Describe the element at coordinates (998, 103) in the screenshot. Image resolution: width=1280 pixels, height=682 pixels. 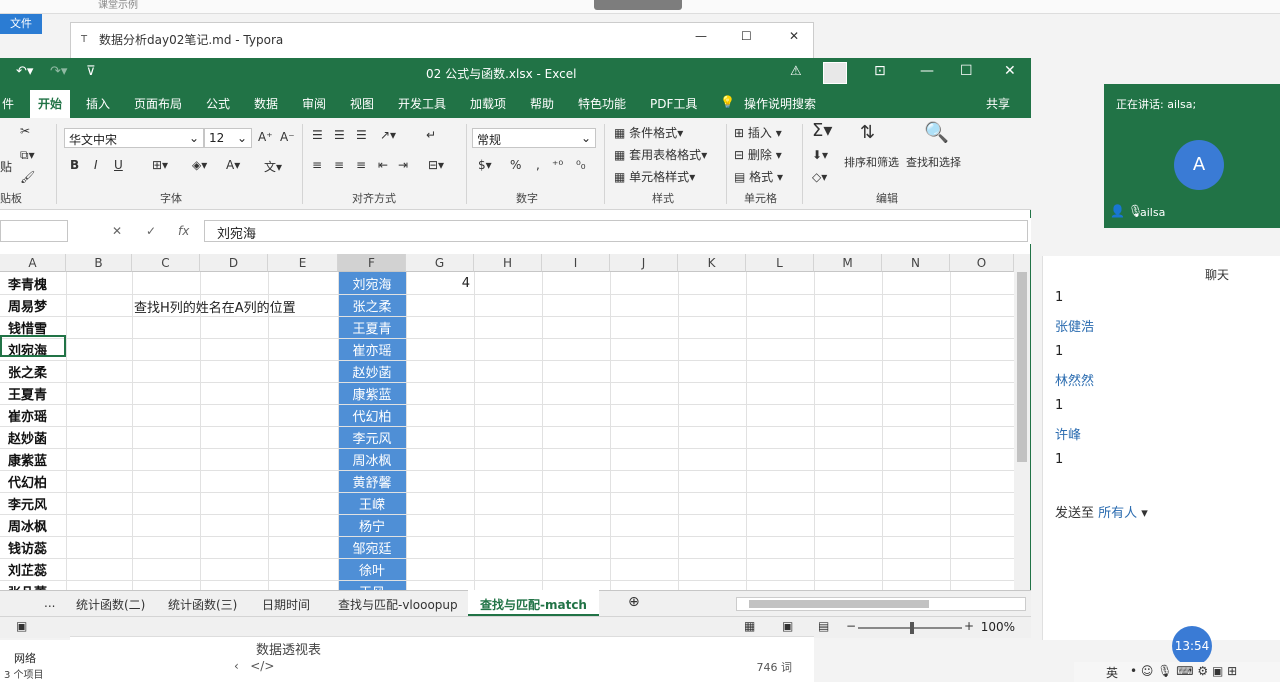
I see `share-button: 共享` at that location.